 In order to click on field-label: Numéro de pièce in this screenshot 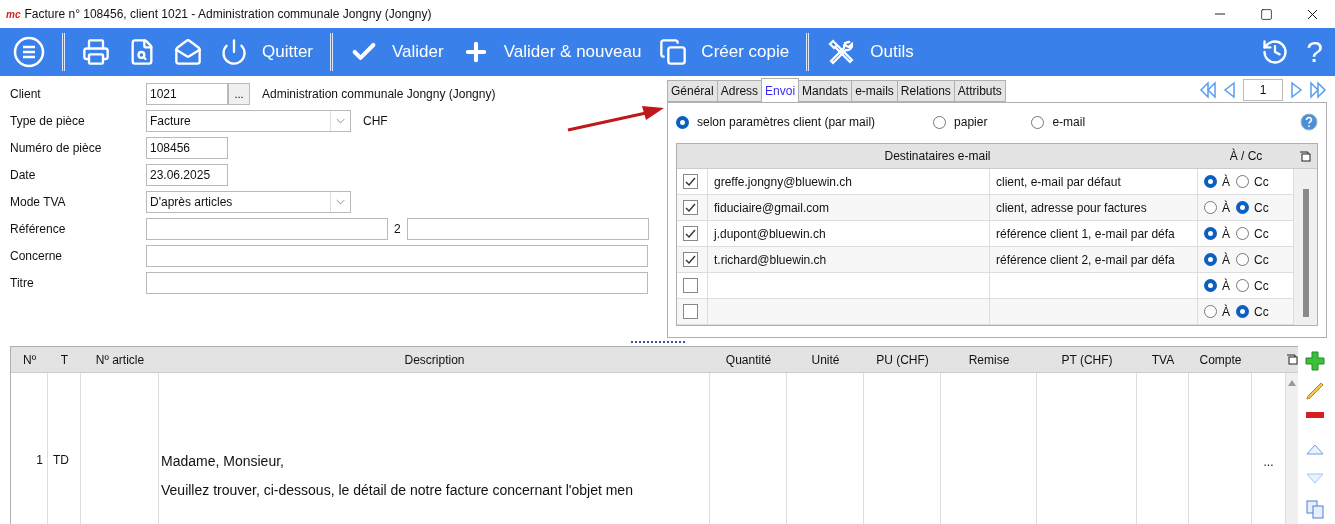, I will do `click(56, 148)`.